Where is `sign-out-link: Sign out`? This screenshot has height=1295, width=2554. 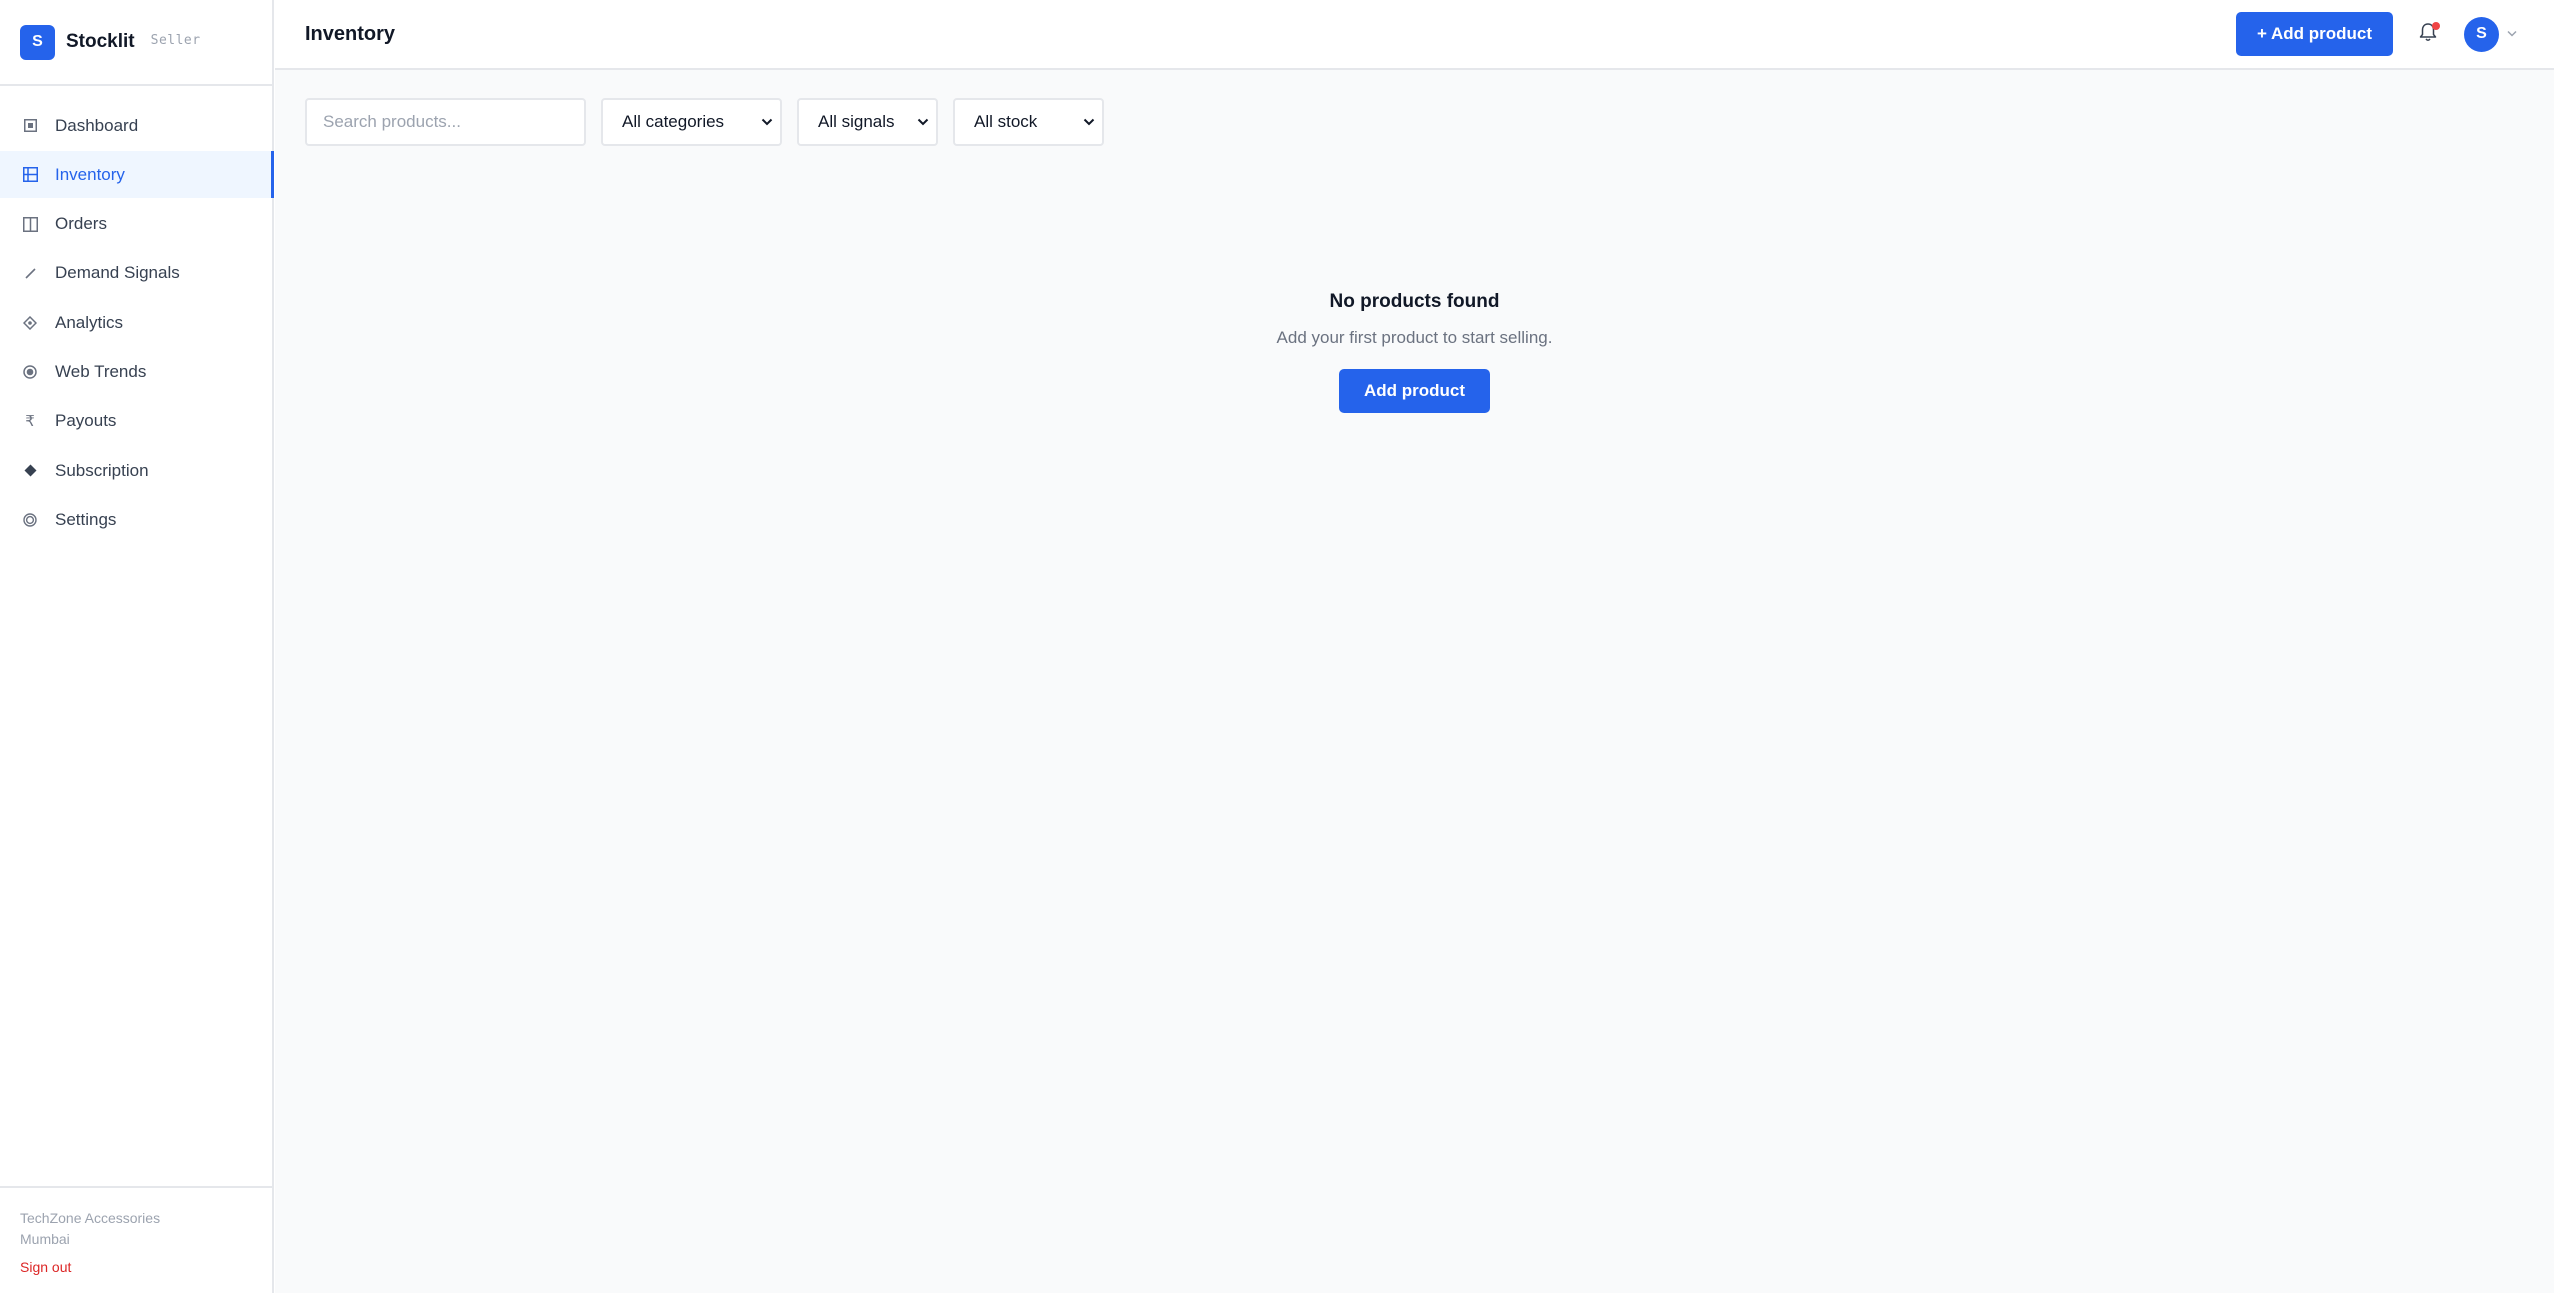 sign-out-link: Sign out is located at coordinates (136, 1267).